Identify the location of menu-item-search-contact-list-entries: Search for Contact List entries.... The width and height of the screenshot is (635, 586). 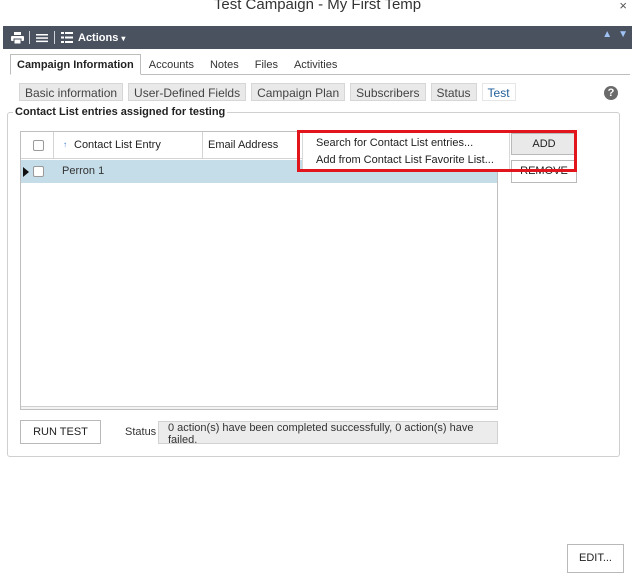
(406, 143).